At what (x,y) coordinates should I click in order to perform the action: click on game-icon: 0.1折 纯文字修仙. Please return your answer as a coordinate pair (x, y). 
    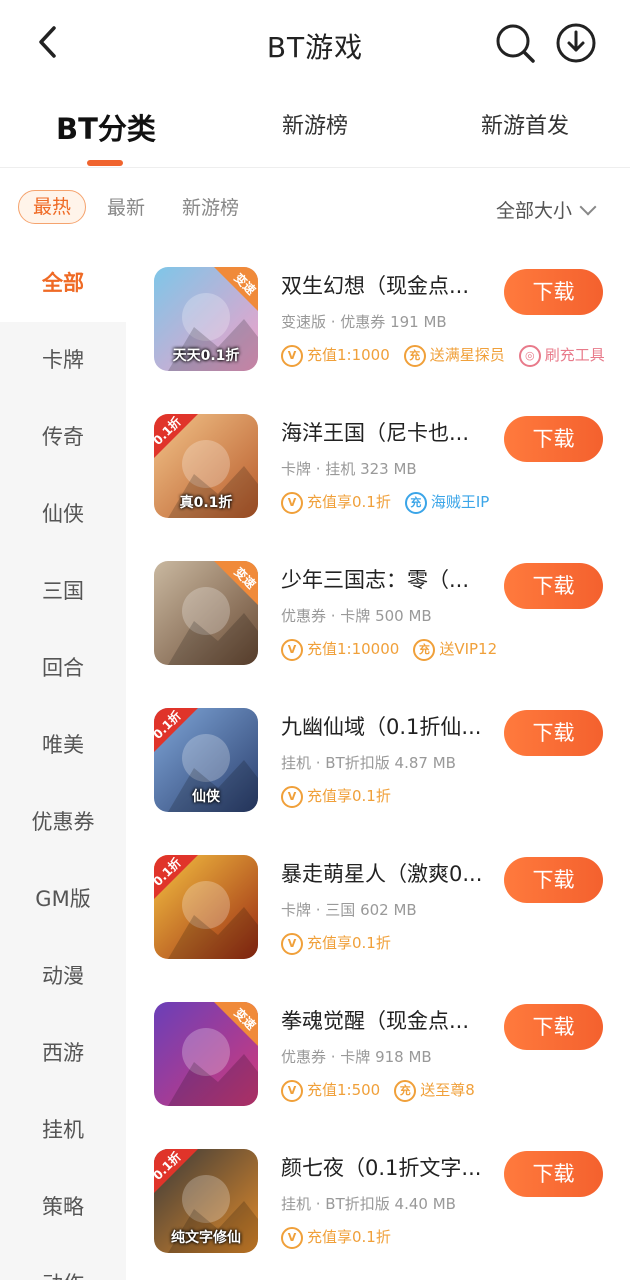
    Looking at the image, I should click on (206, 1201).